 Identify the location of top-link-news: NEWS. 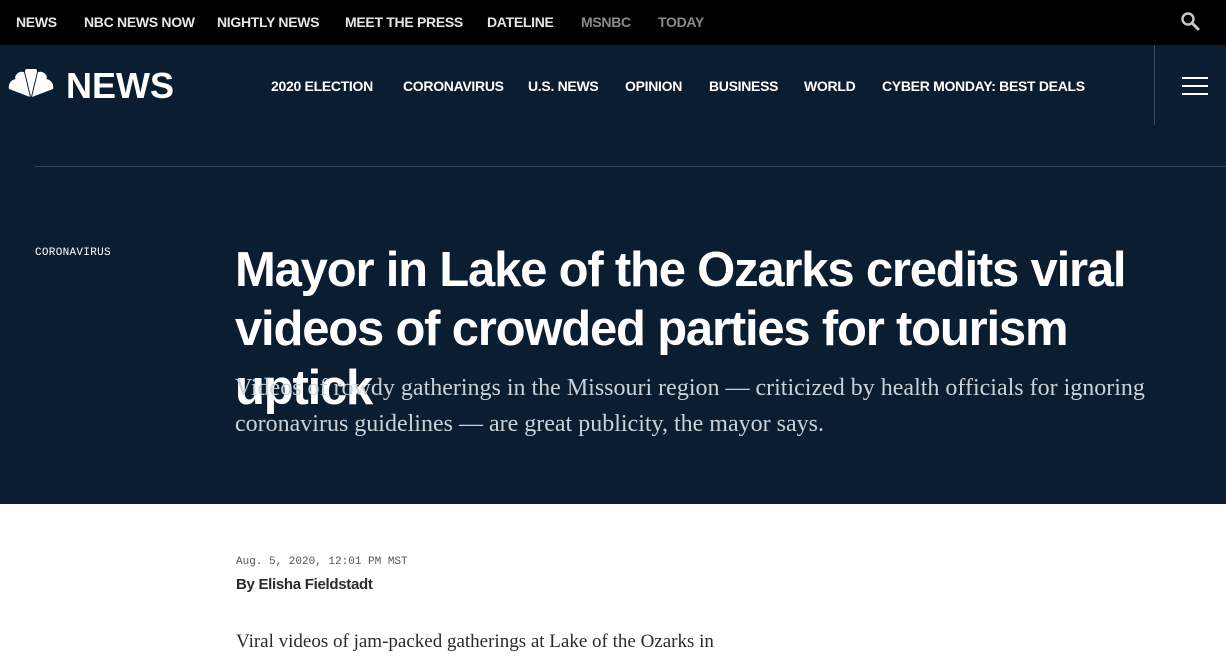
(36, 22).